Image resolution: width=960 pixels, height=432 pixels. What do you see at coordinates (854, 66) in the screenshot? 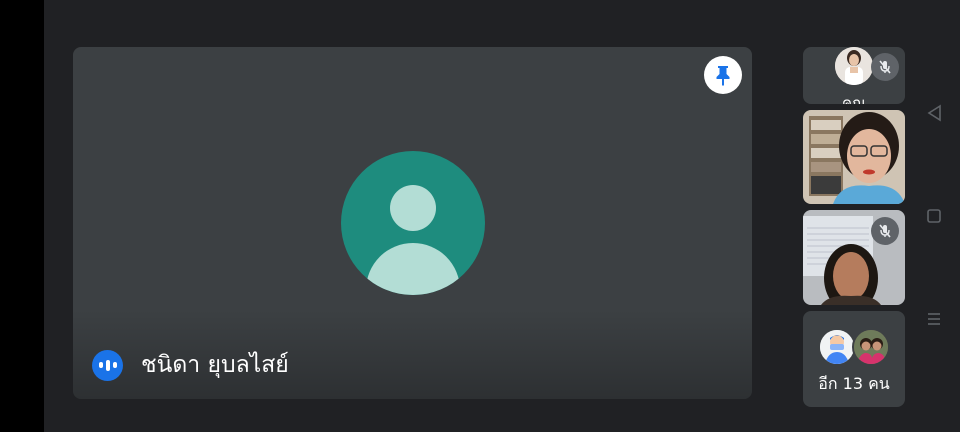
I see `self-avatar` at bounding box center [854, 66].